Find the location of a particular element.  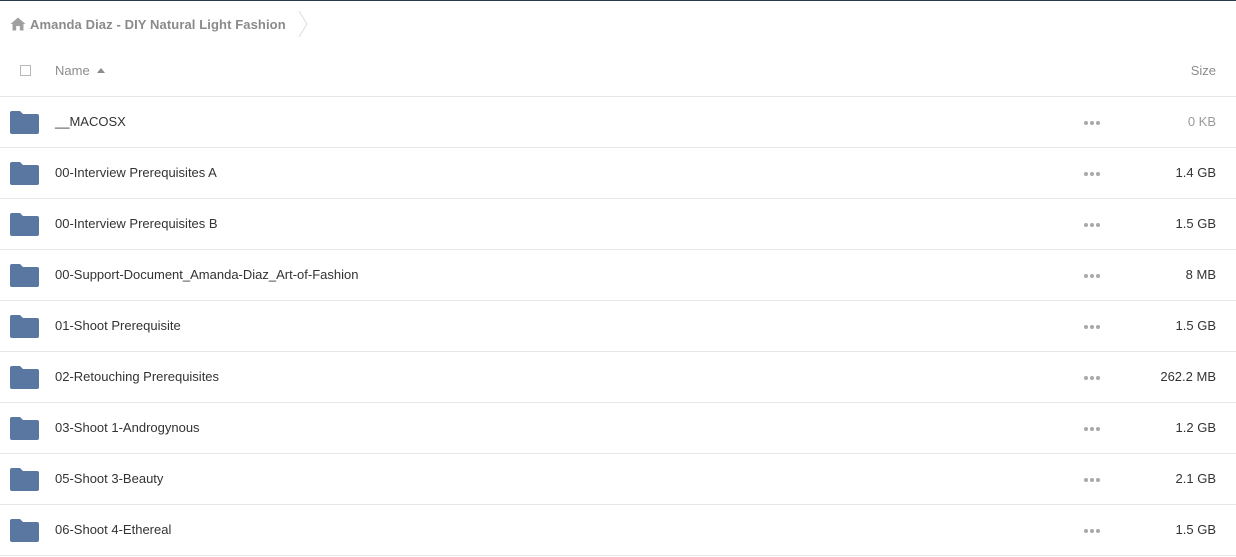

table-row: 05-Shoot 3-Beauty 2.1 GB is located at coordinates (618, 479).